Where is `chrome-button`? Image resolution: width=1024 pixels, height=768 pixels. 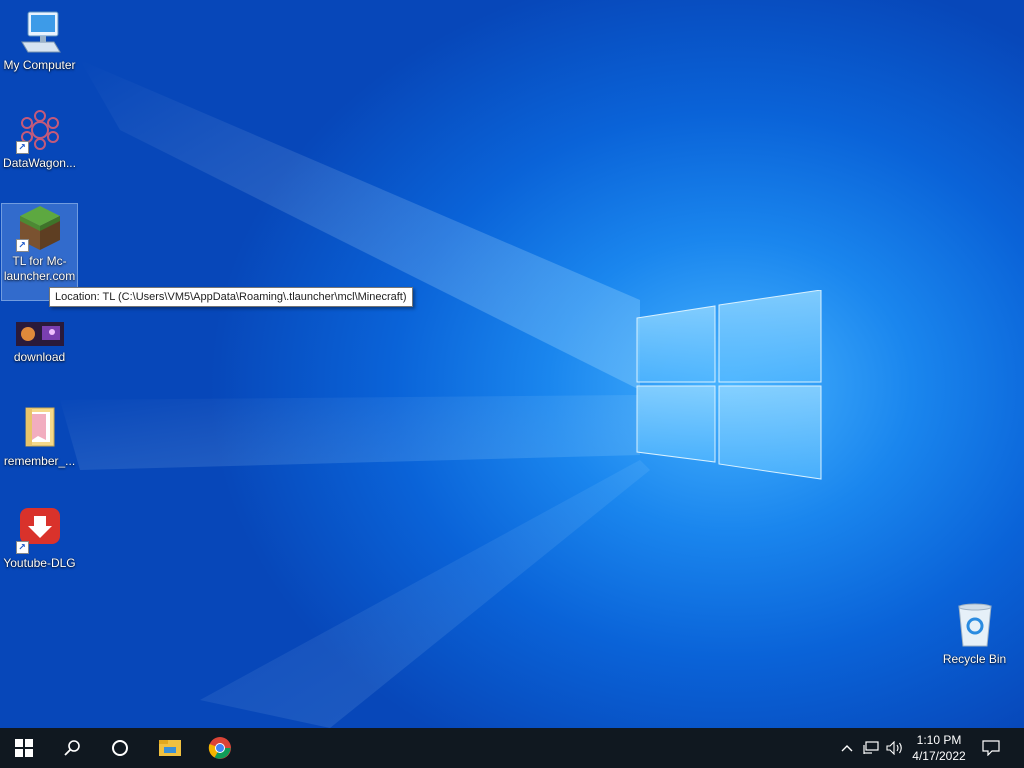 chrome-button is located at coordinates (220, 748).